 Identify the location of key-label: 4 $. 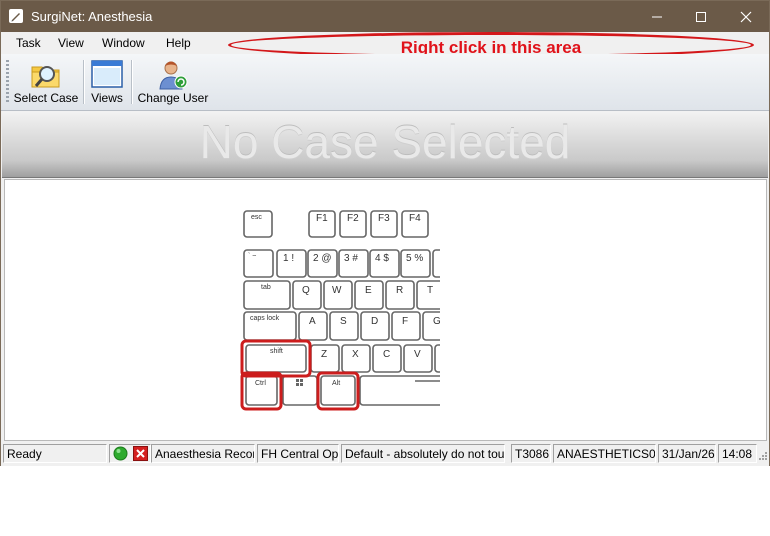
(382, 258).